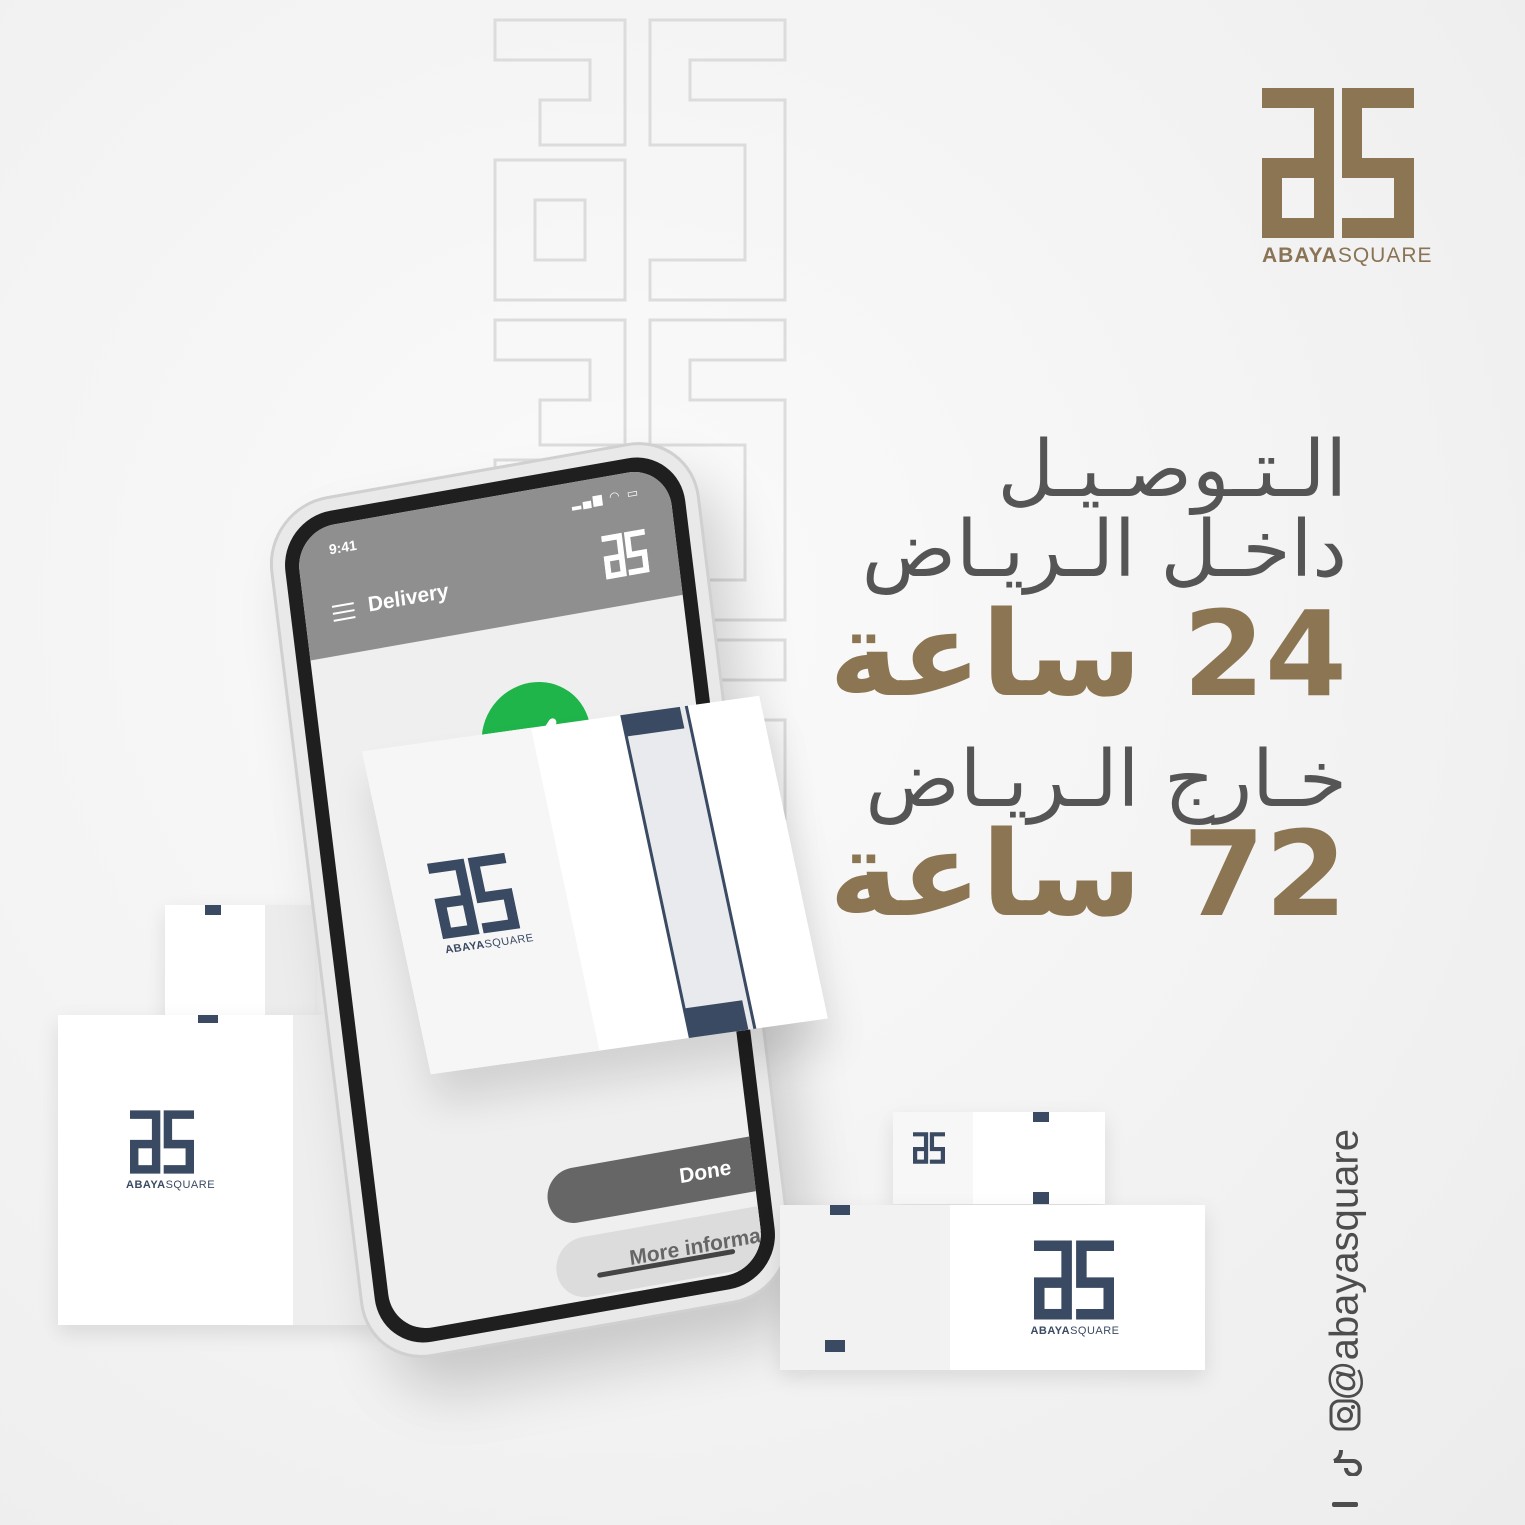 The width and height of the screenshot is (1525, 1525). I want to click on headline-outside-time: 72 ساعة, so click(1088, 874).